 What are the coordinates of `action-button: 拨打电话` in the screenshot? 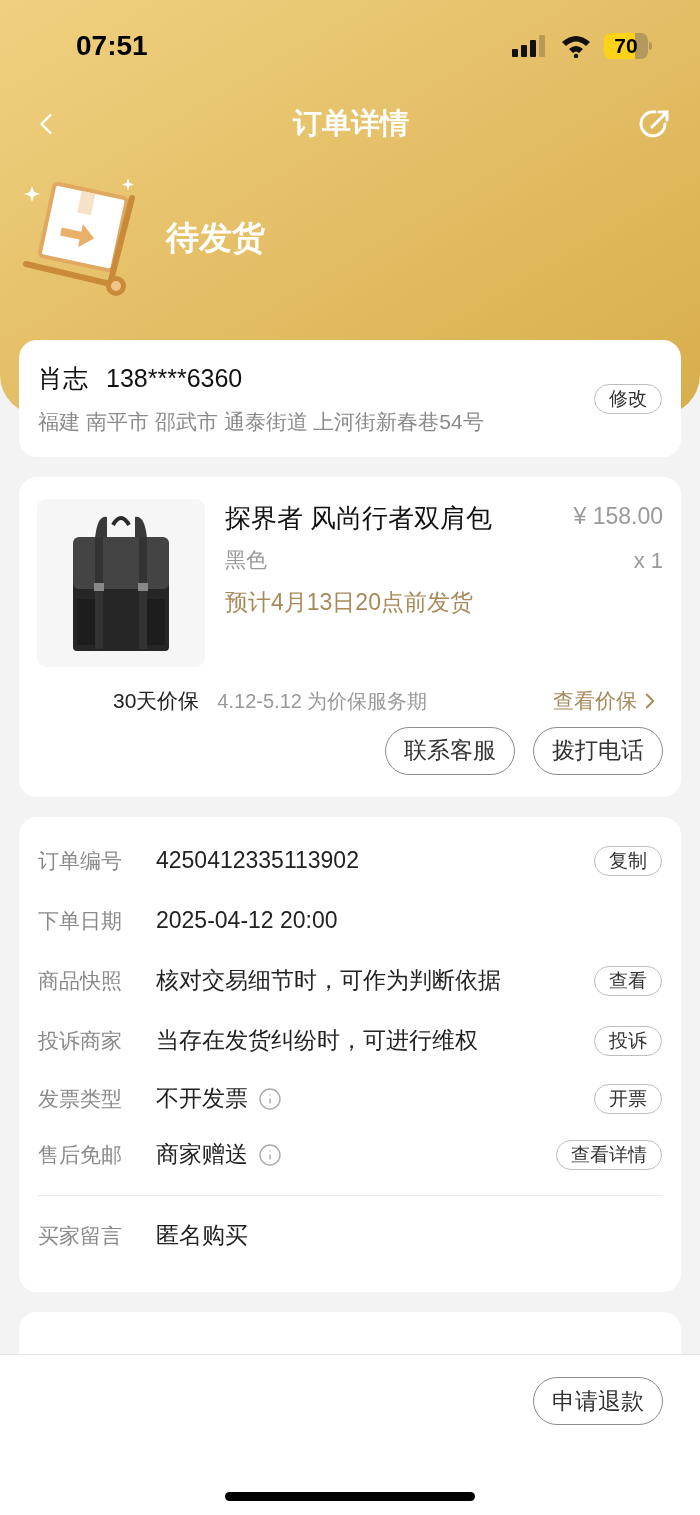 It's located at (598, 750).